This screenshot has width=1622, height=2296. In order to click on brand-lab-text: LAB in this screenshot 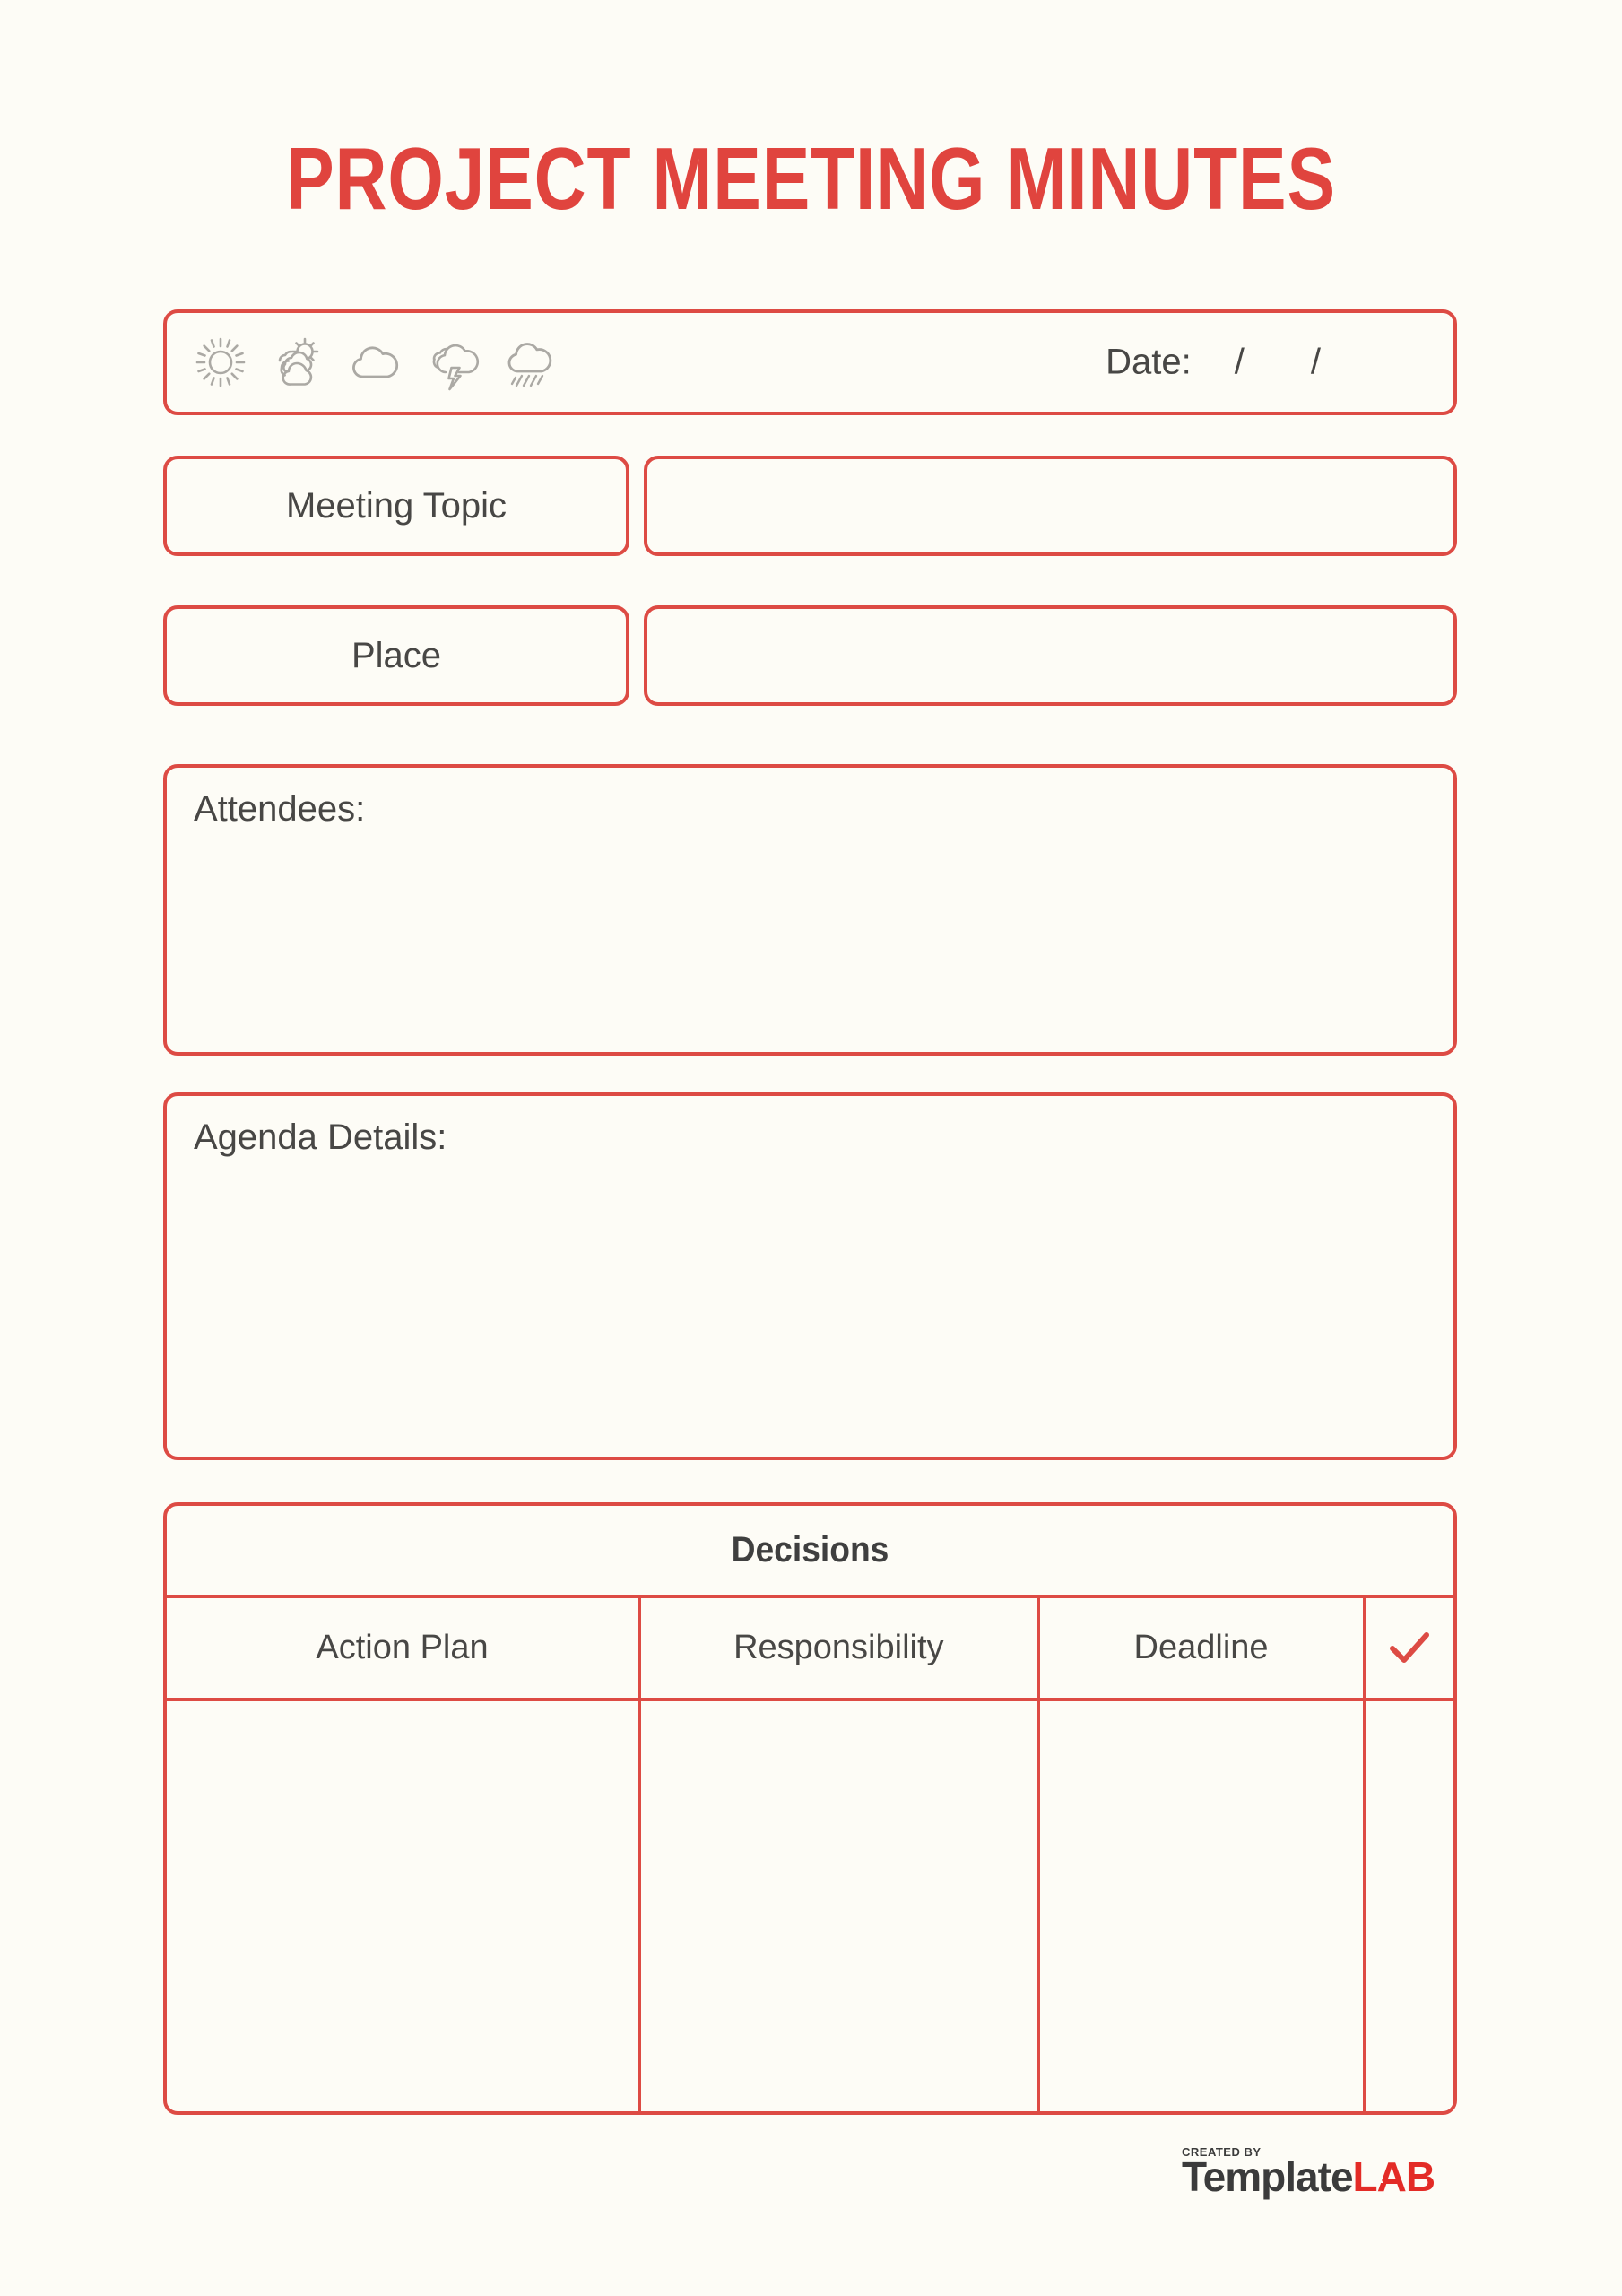, I will do `click(1394, 2176)`.